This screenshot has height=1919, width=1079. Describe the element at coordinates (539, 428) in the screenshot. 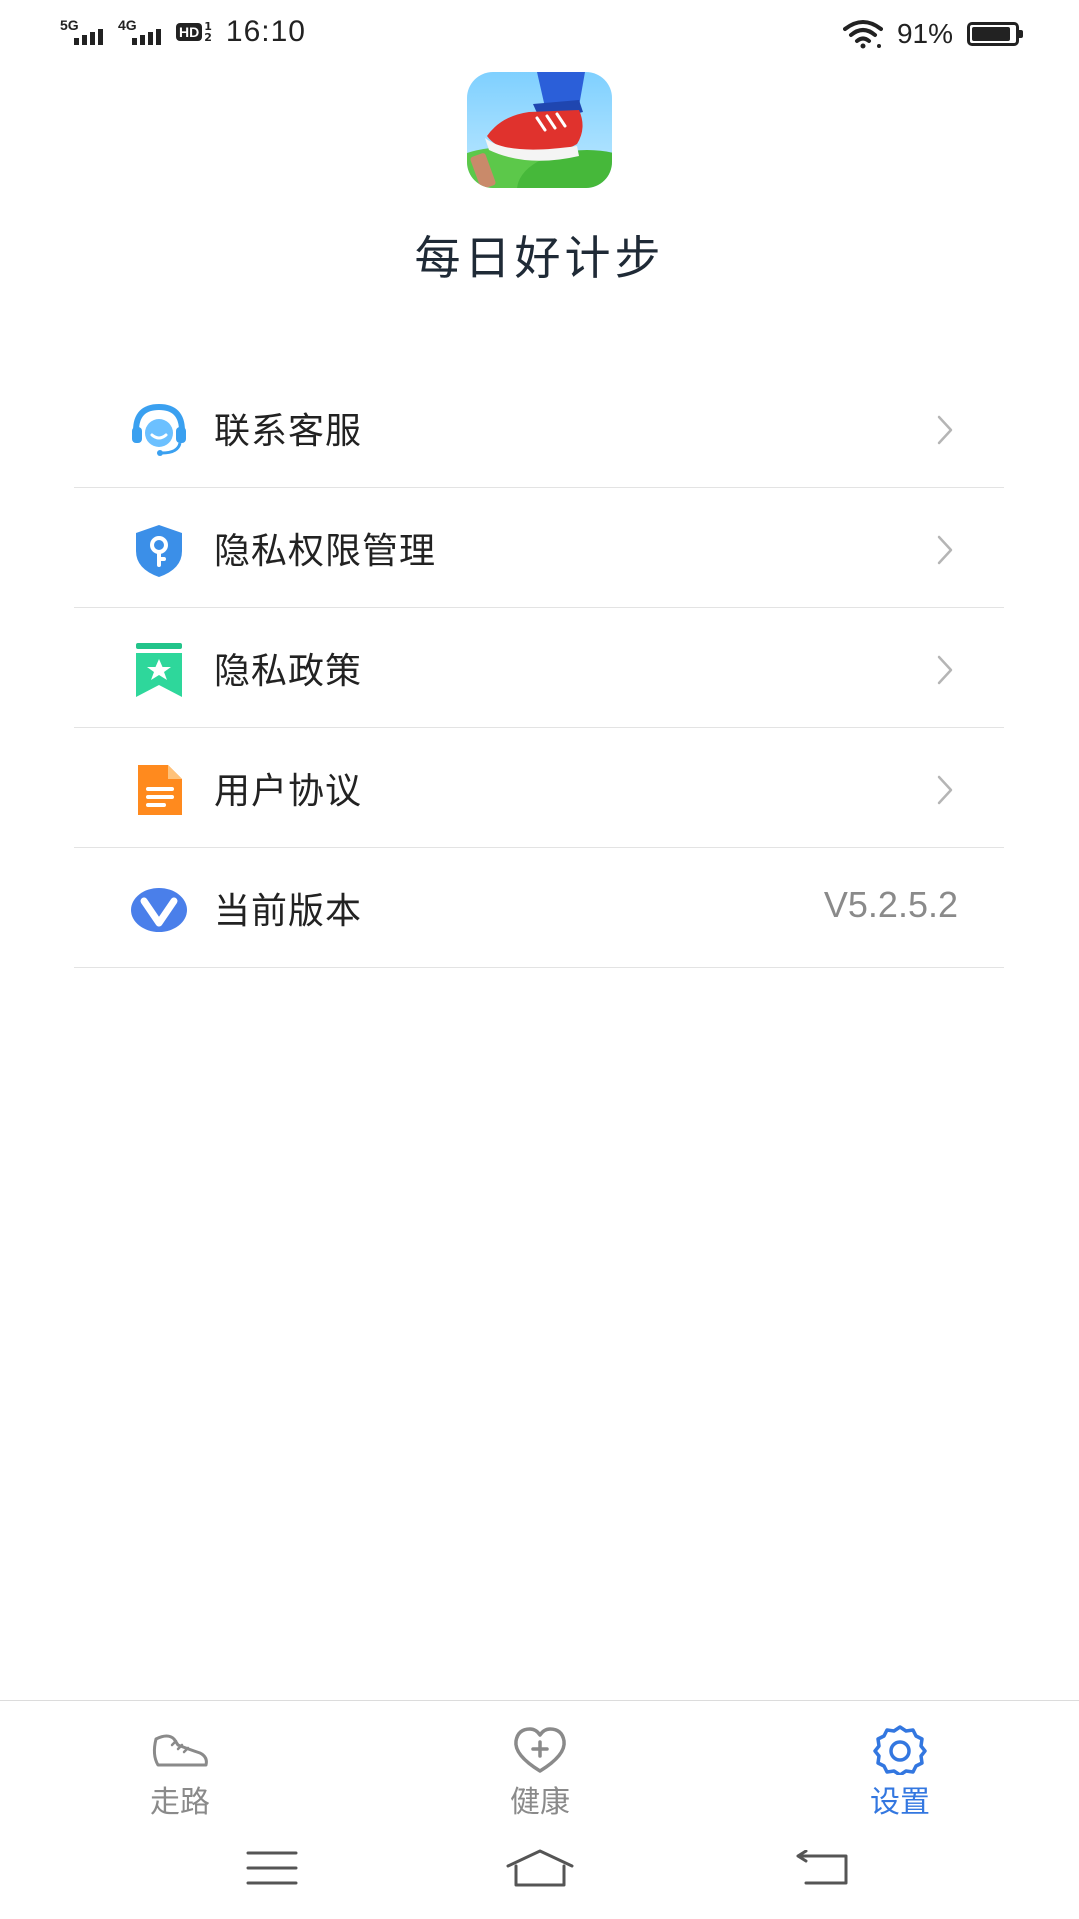

I see `menu-item-customer-service: 联系客服` at that location.